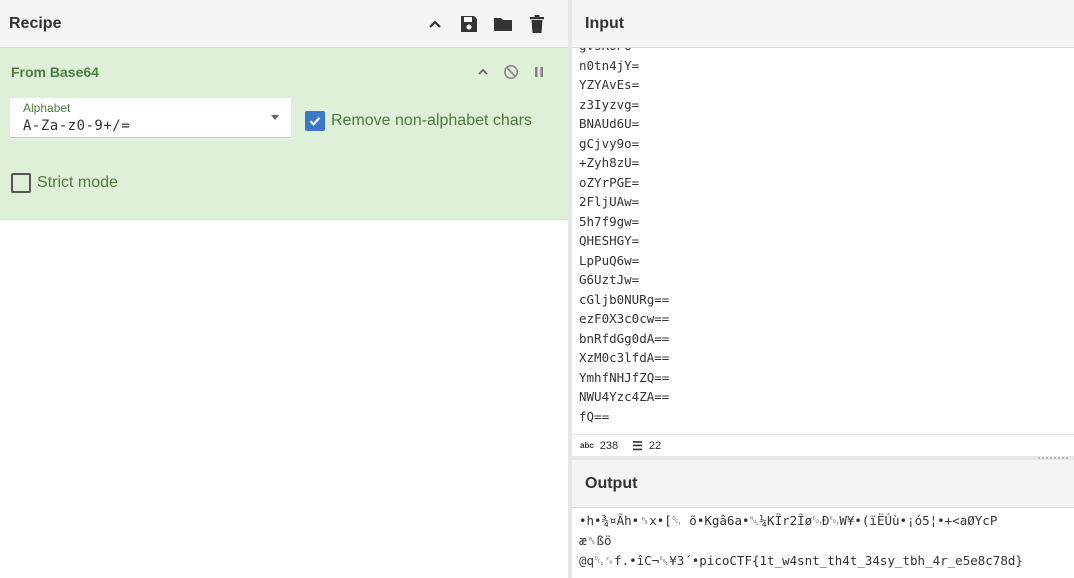 The image size is (1074, 578). Describe the element at coordinates (609, 143) in the screenshot. I see `input-line: gCjvy9o=` at that location.